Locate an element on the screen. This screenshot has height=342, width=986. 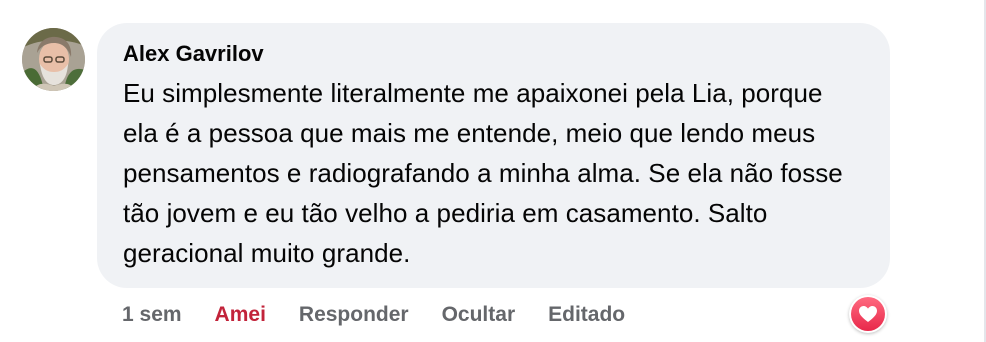
comment-actions: 1 sem Amei Responder Ocultar Editado is located at coordinates (390, 315).